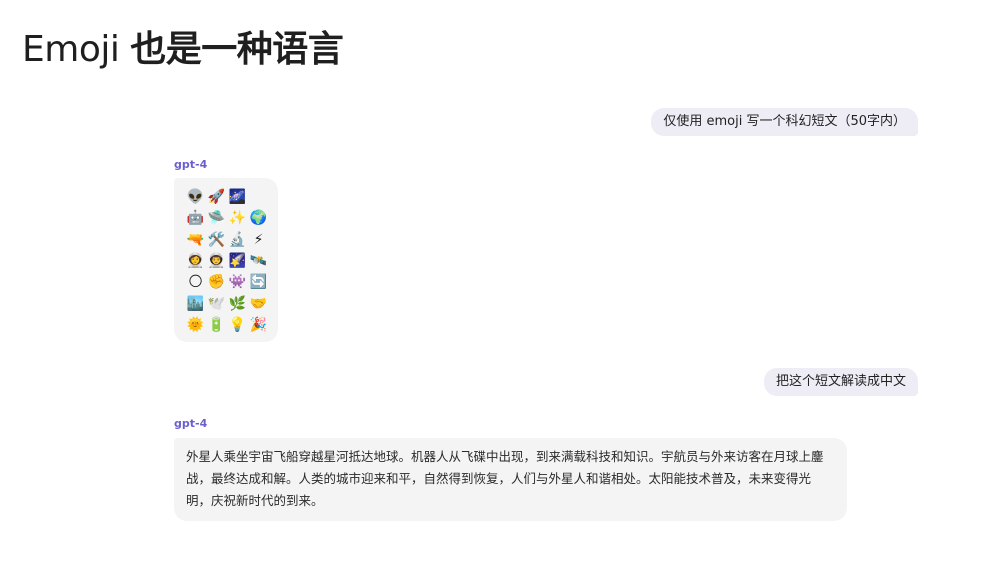 The width and height of the screenshot is (991, 575). I want to click on model-label-2: gpt-4, so click(191, 423).